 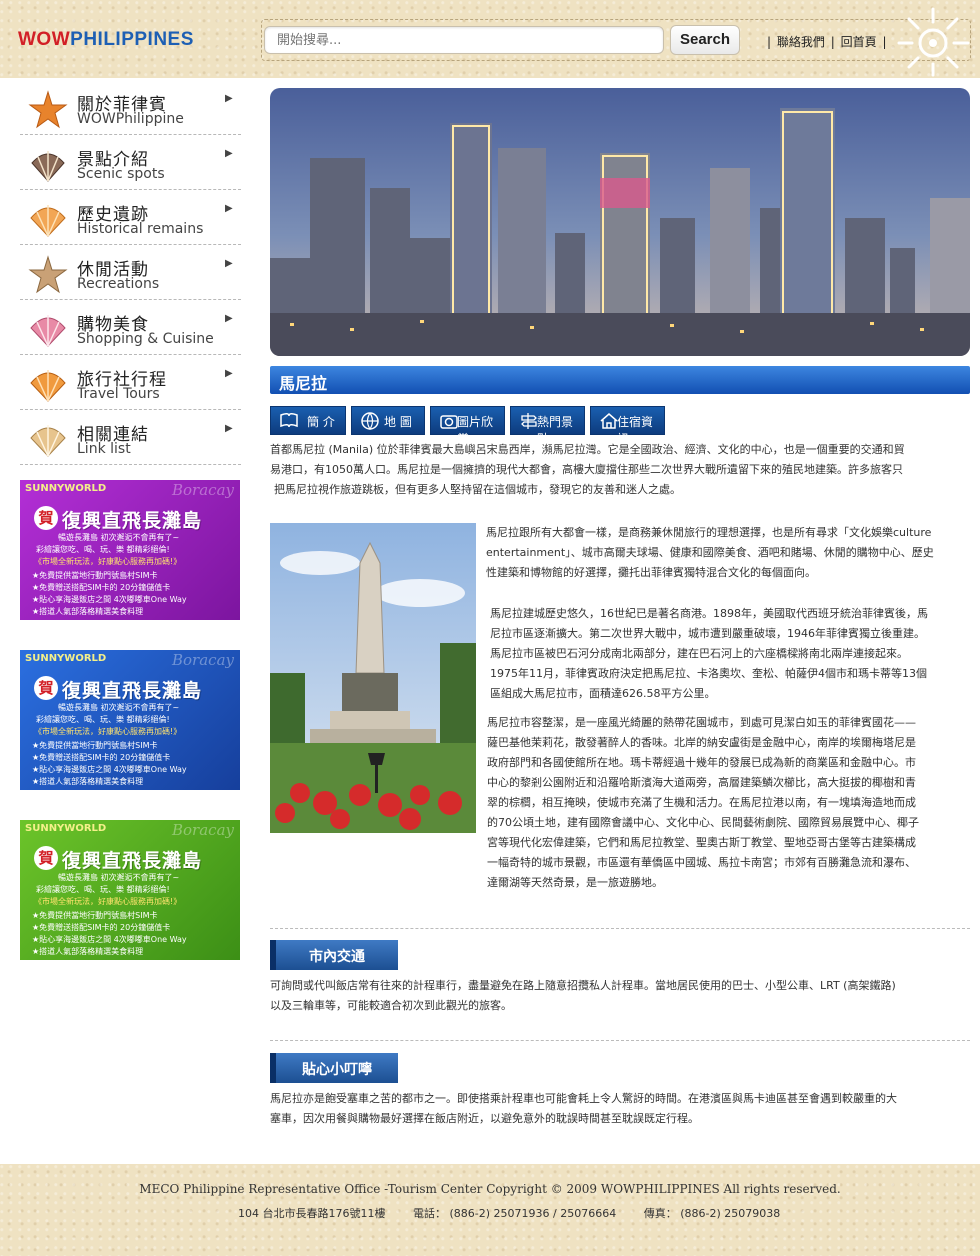 I want to click on search-input, so click(x=464, y=40).